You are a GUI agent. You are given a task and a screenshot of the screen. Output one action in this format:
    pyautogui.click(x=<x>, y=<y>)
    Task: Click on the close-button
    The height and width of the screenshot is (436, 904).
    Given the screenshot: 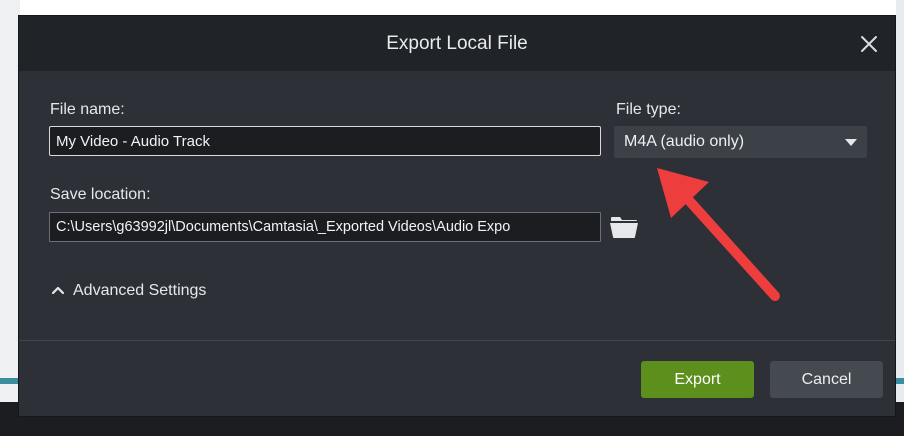 What is the action you would take?
    pyautogui.click(x=869, y=44)
    